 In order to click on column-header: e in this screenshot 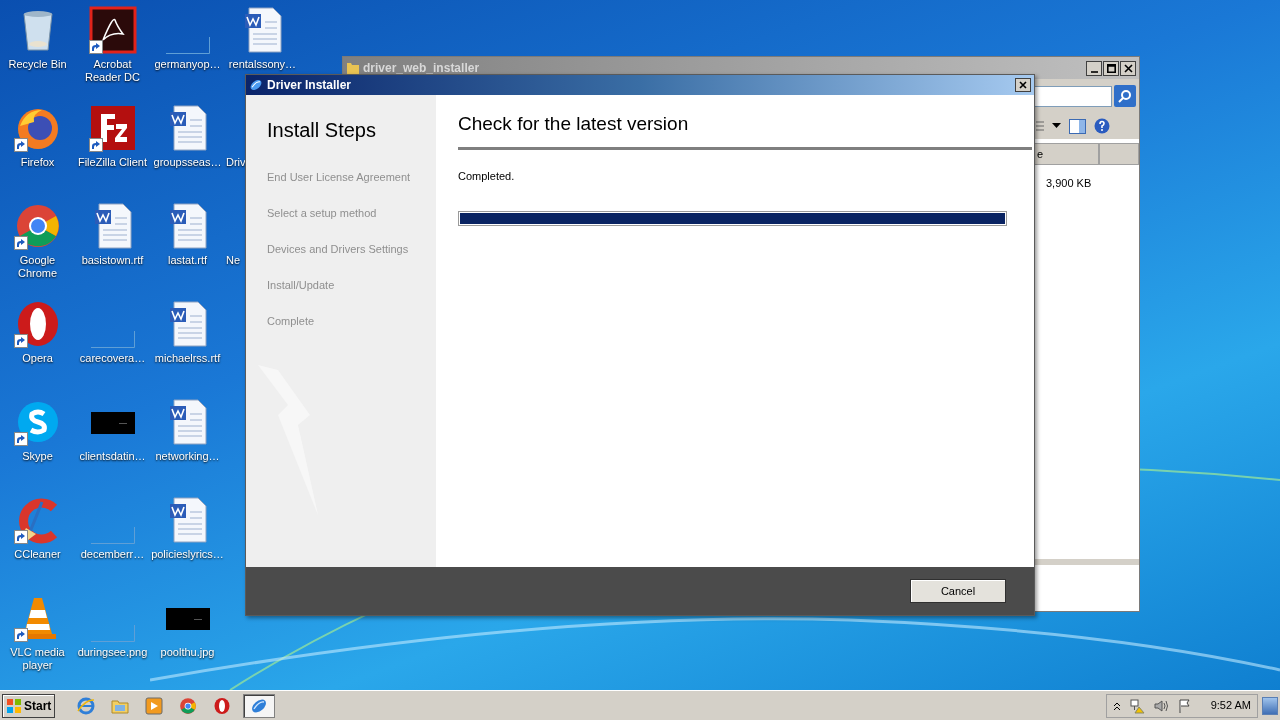, I will do `click(1066, 154)`.